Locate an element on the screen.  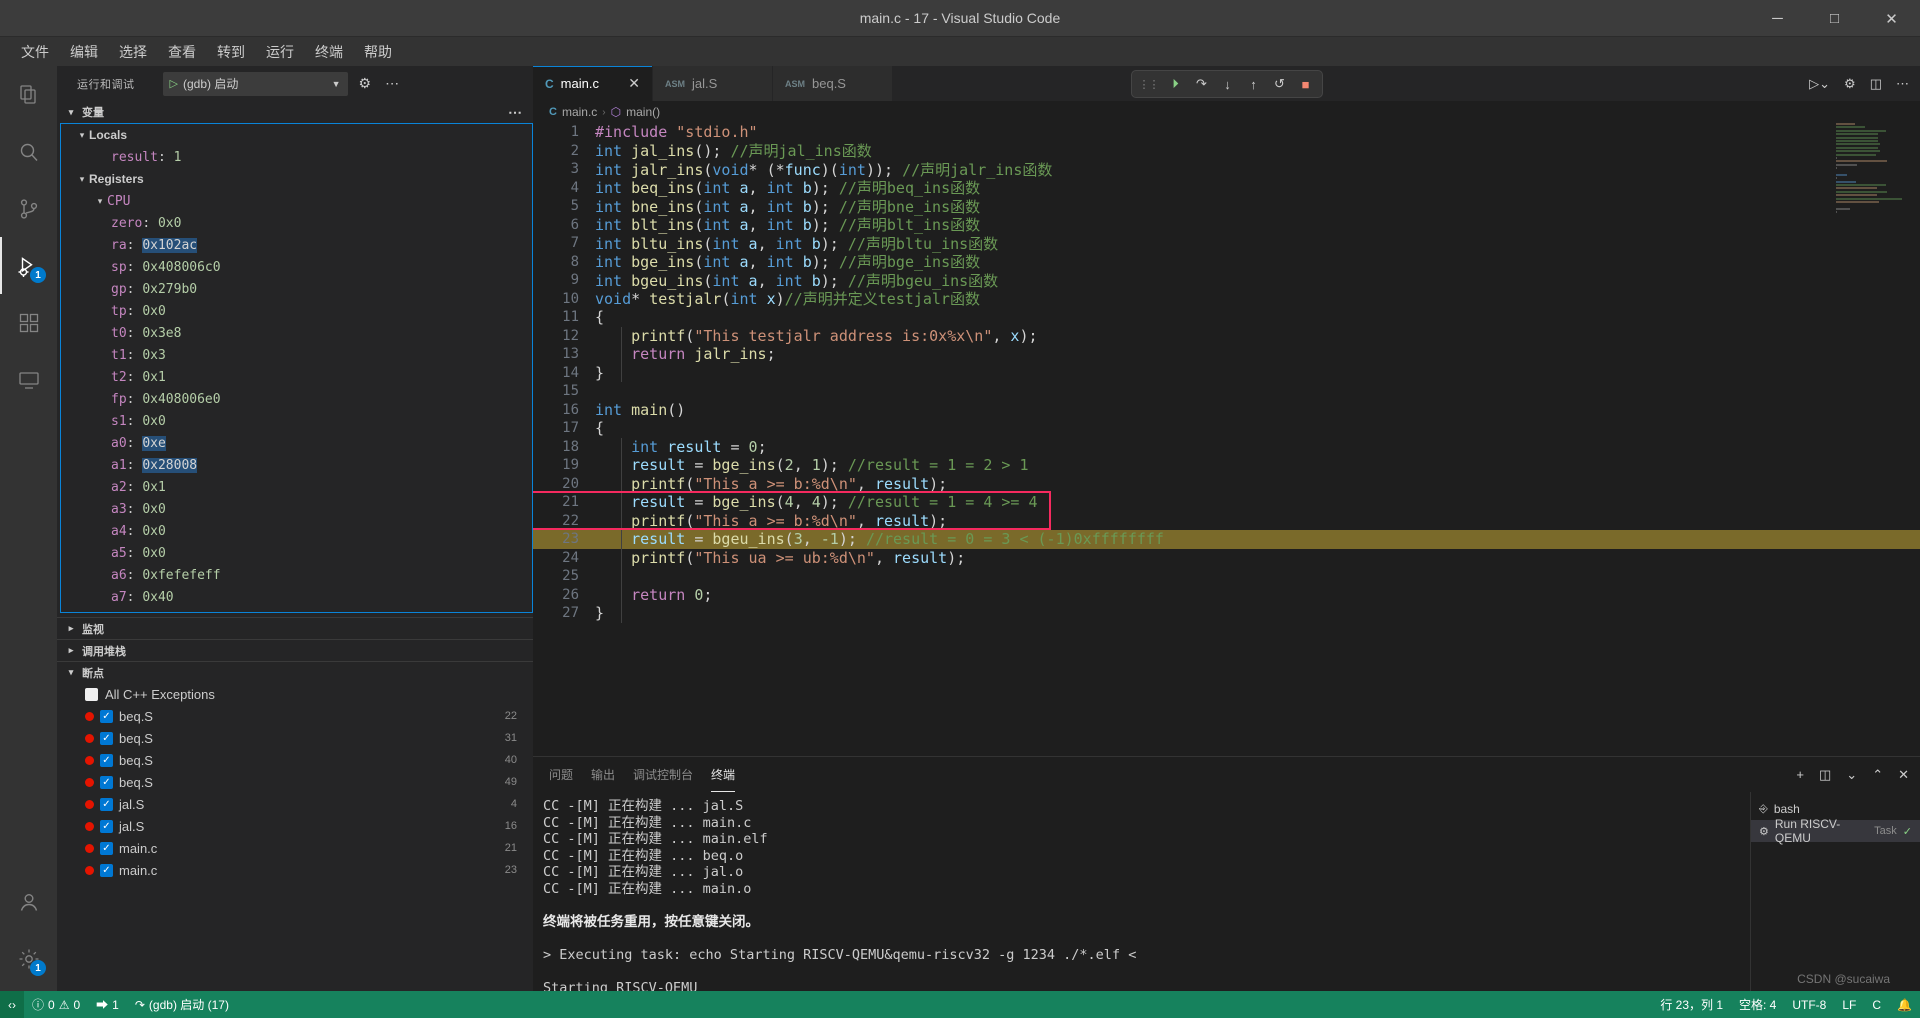
register-row-a1: a1: 0x28008 is located at coordinates (296, 465).